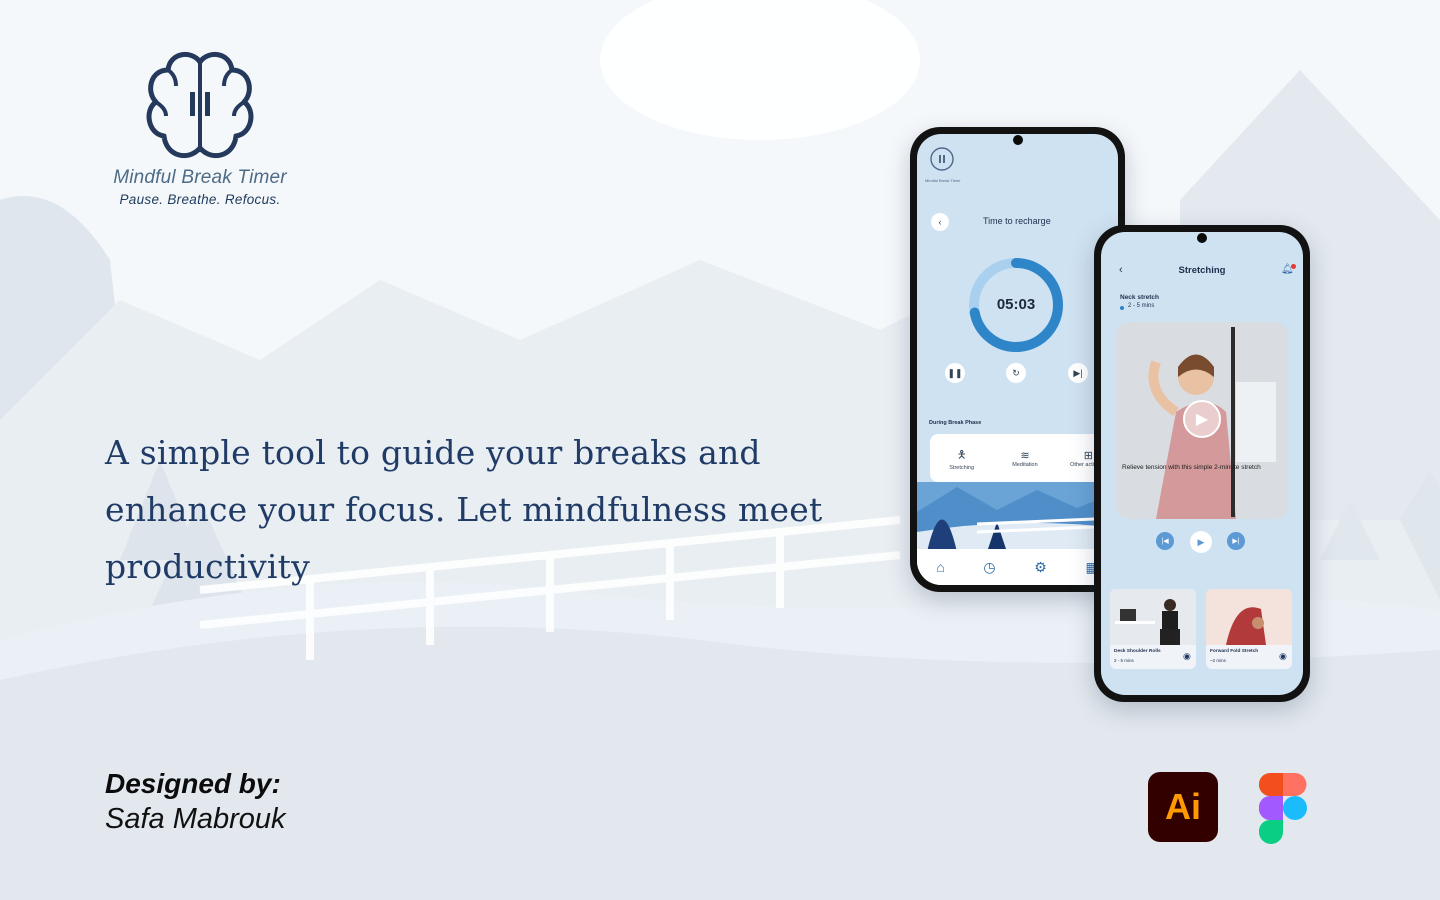  I want to click on next-button: ▶|, so click(1236, 541).